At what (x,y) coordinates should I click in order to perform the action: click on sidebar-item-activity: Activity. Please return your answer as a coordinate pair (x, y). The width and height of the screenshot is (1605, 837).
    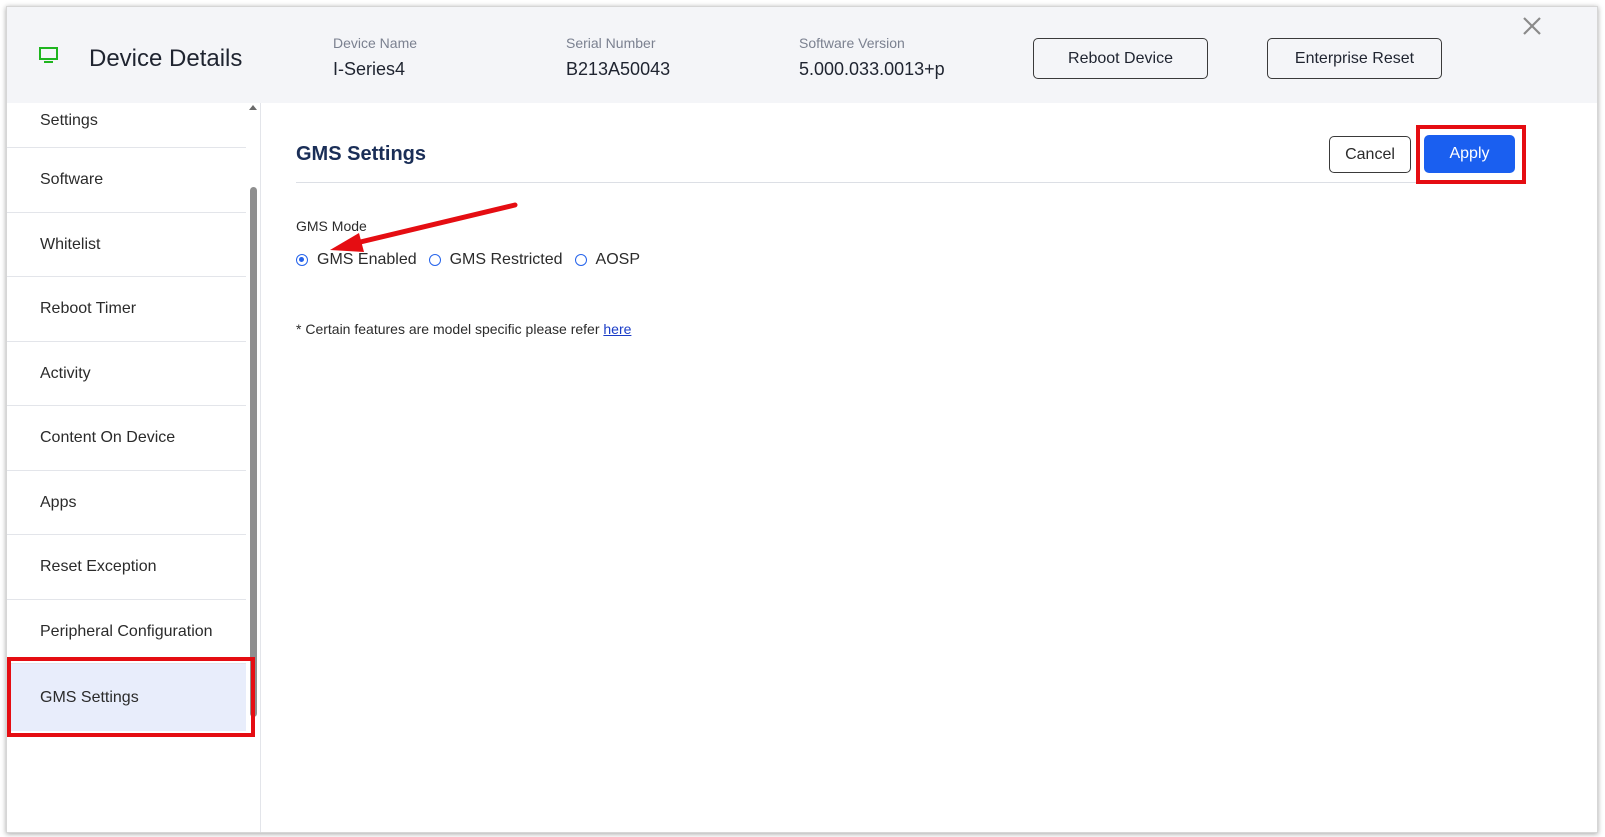
    Looking at the image, I should click on (126, 374).